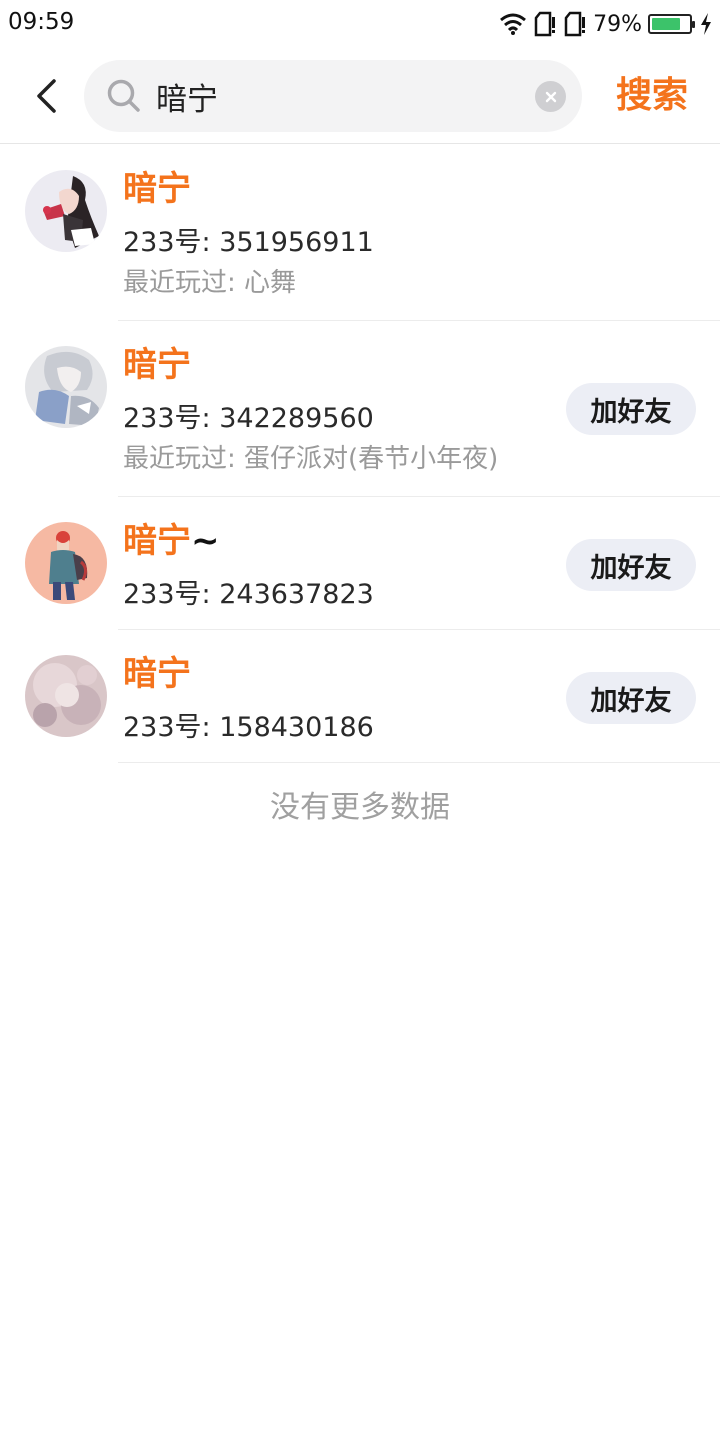 The height and width of the screenshot is (1440, 720). Describe the element at coordinates (248, 727) in the screenshot. I see `user-id: 233号: 158430186` at that location.